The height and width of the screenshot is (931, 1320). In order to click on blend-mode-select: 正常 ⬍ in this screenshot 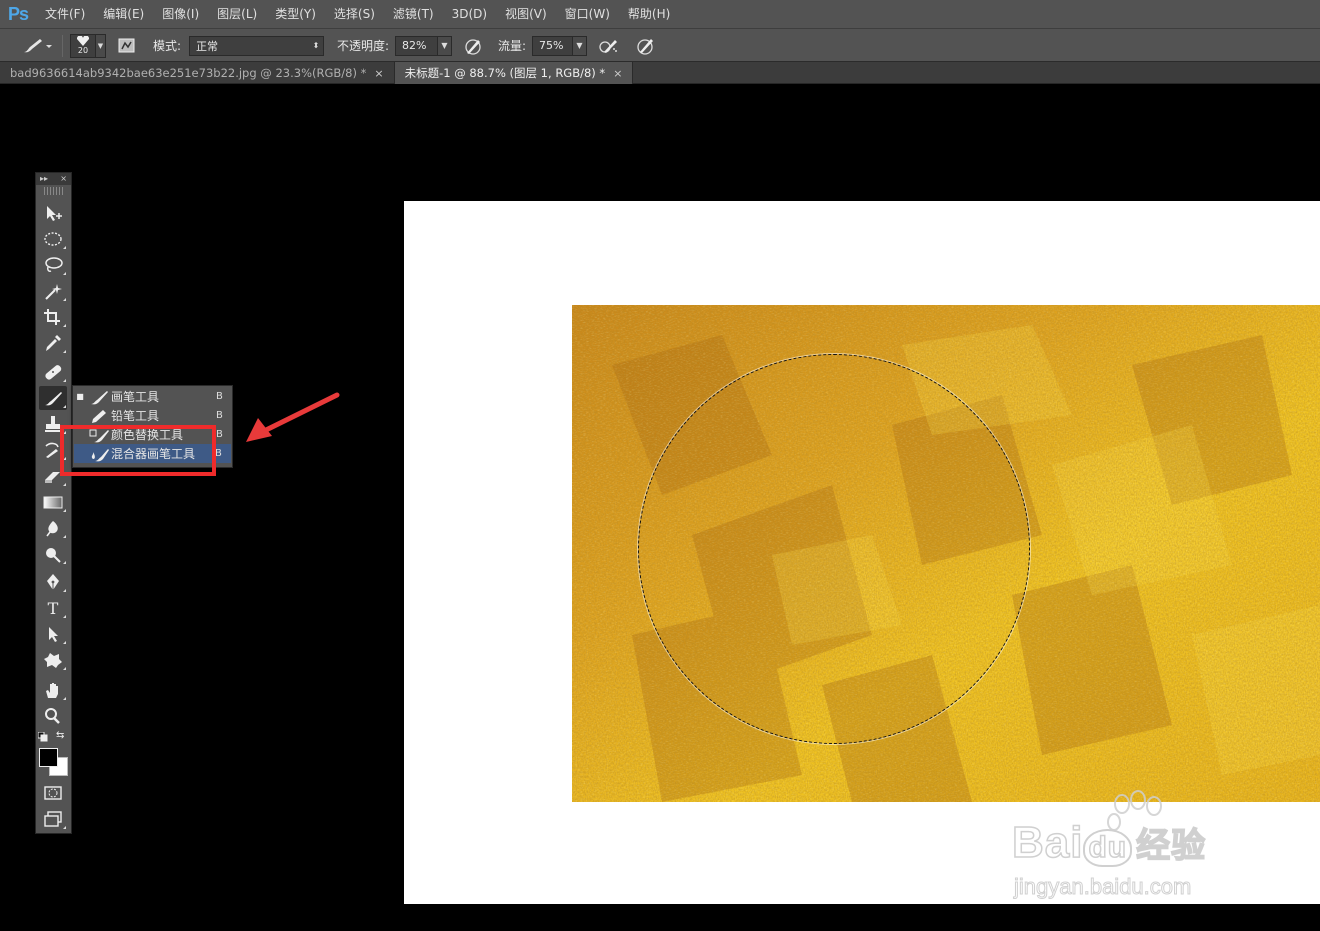, I will do `click(256, 45)`.